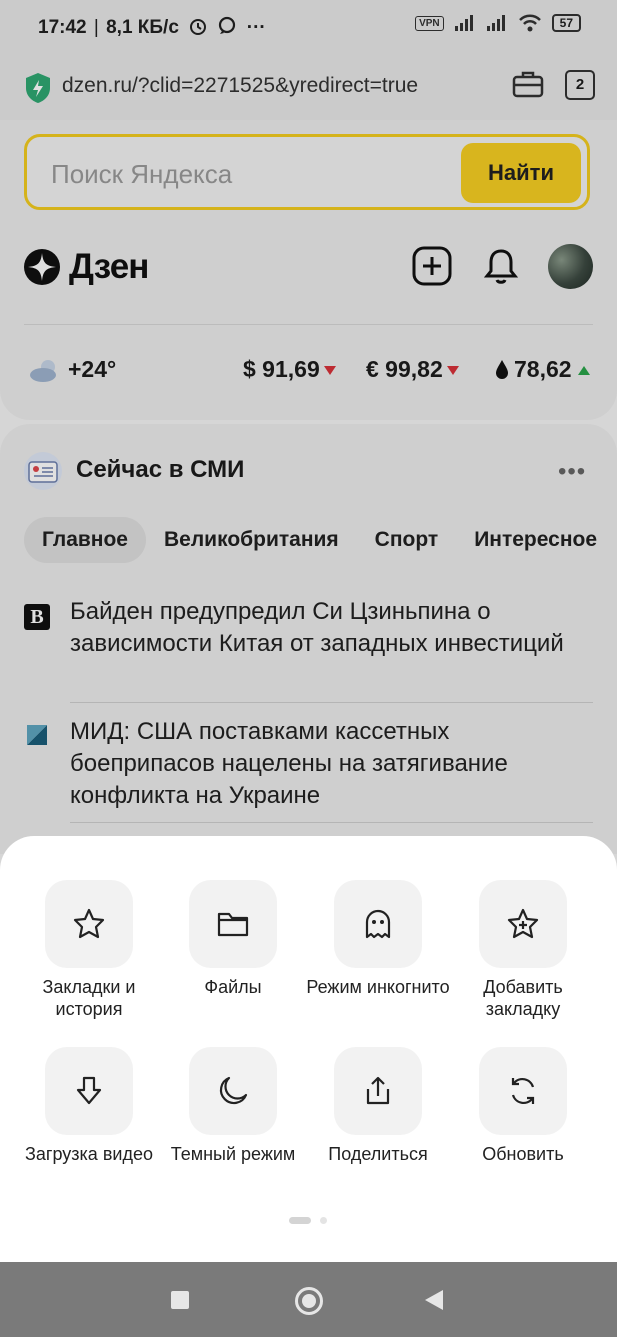 The width and height of the screenshot is (617, 1337). What do you see at coordinates (501, 267) in the screenshot?
I see `bell-icon` at bounding box center [501, 267].